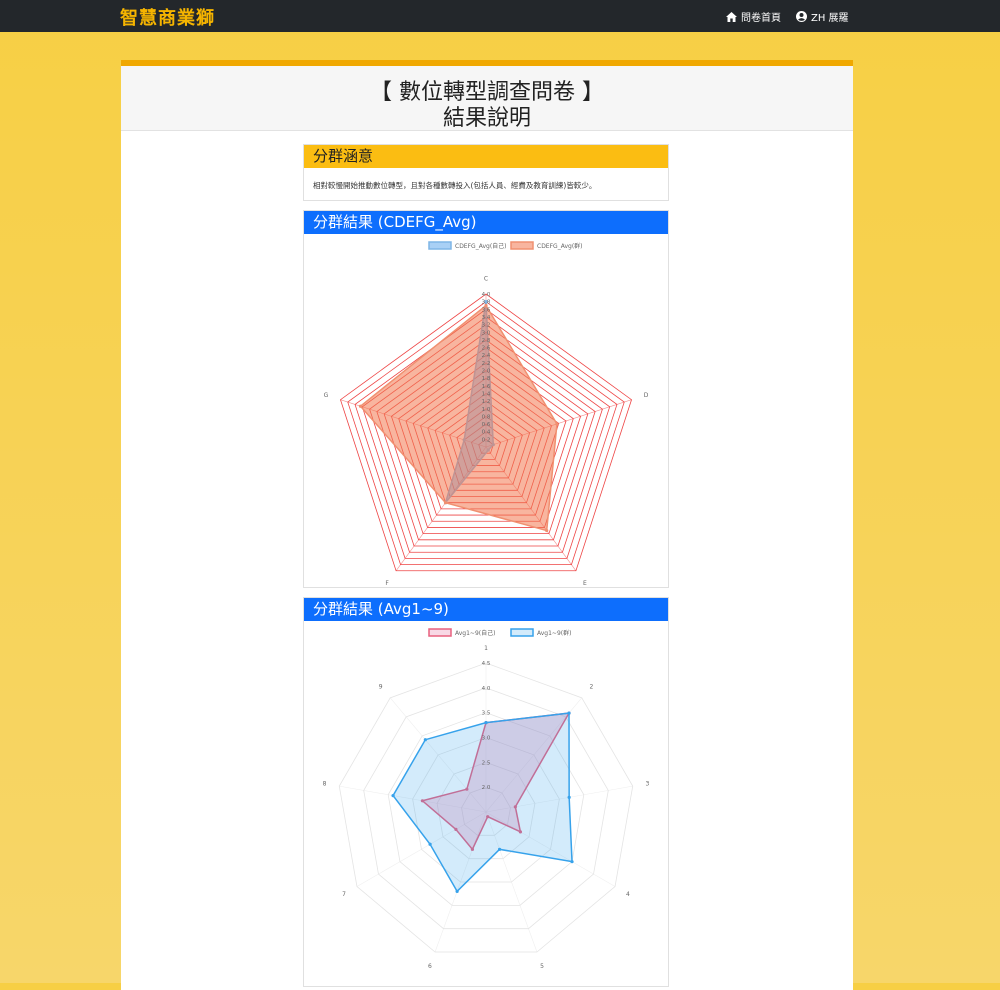  I want to click on tick-label-1-17: 3.6, so click(486, 310).